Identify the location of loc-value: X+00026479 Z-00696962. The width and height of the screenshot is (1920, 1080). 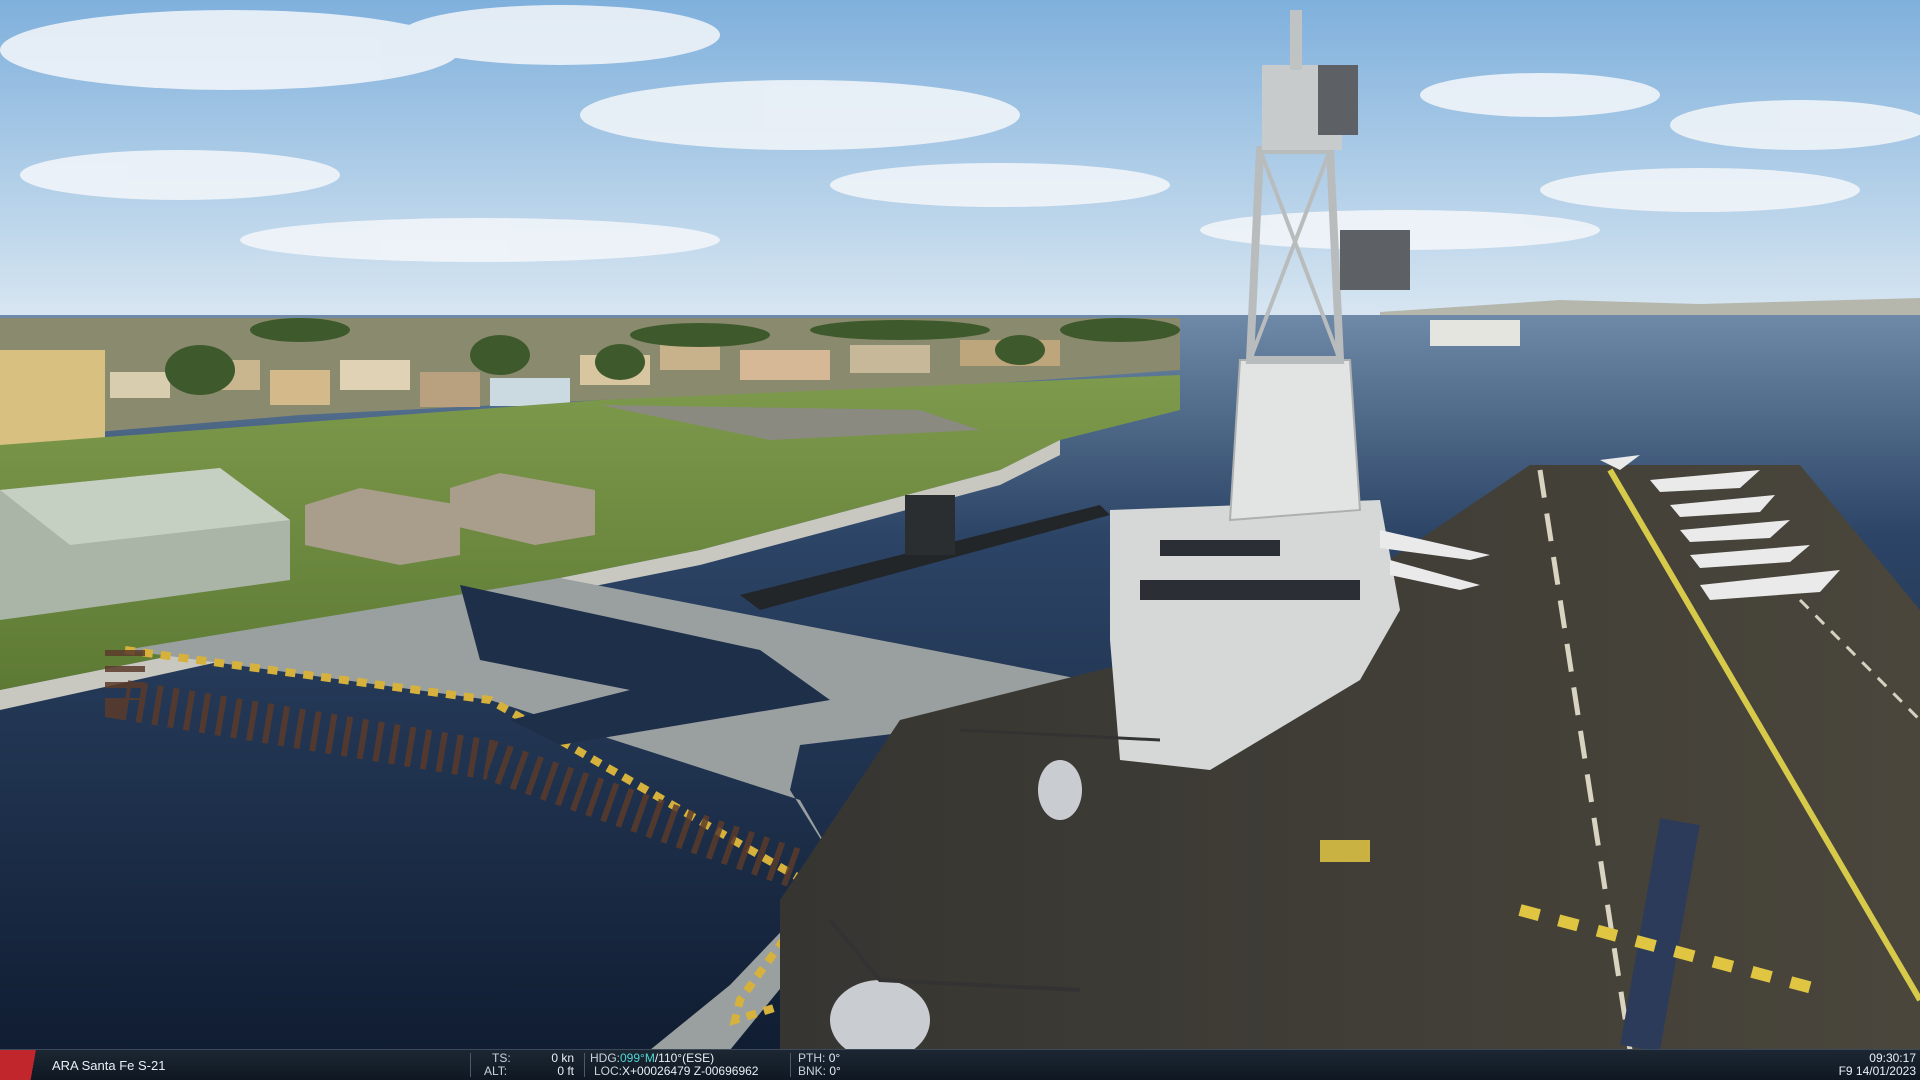
(690, 1071).